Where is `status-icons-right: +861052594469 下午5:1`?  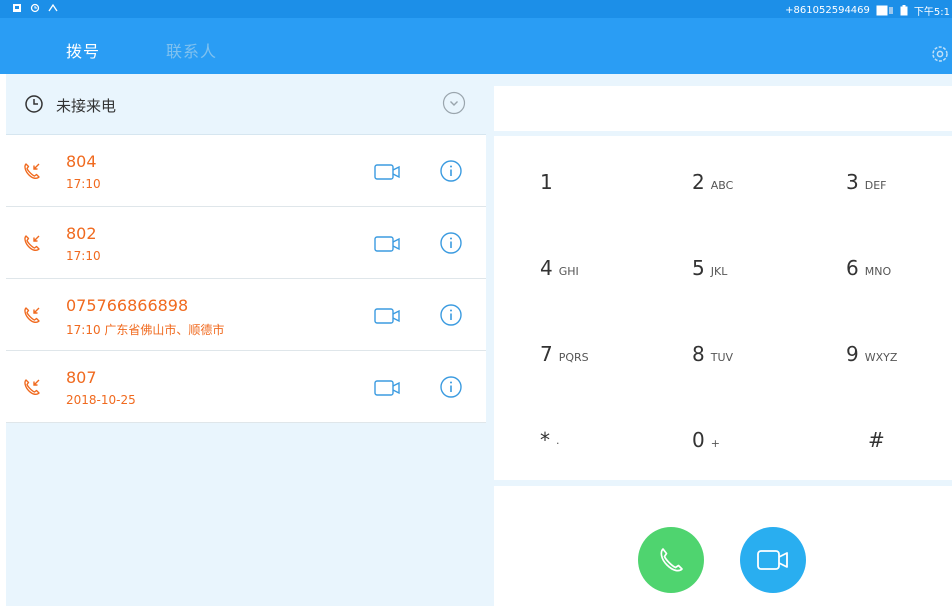 status-icons-right: +861052594469 下午5:1 is located at coordinates (867, 10).